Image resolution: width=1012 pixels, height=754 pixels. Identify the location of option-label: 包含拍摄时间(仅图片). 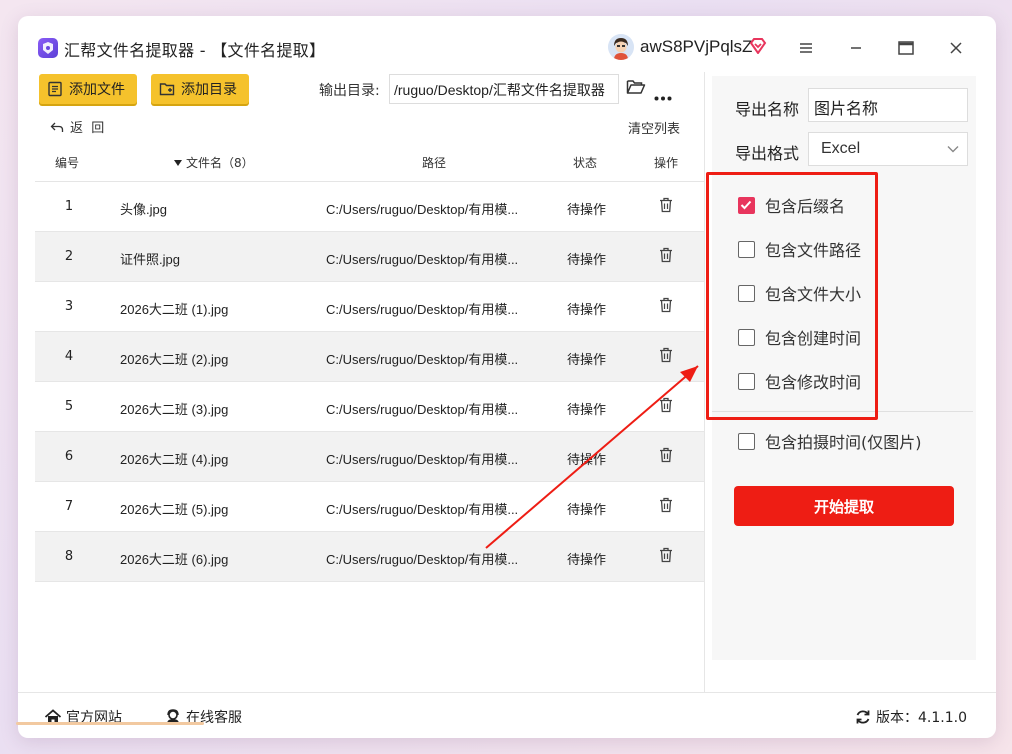
(843, 442).